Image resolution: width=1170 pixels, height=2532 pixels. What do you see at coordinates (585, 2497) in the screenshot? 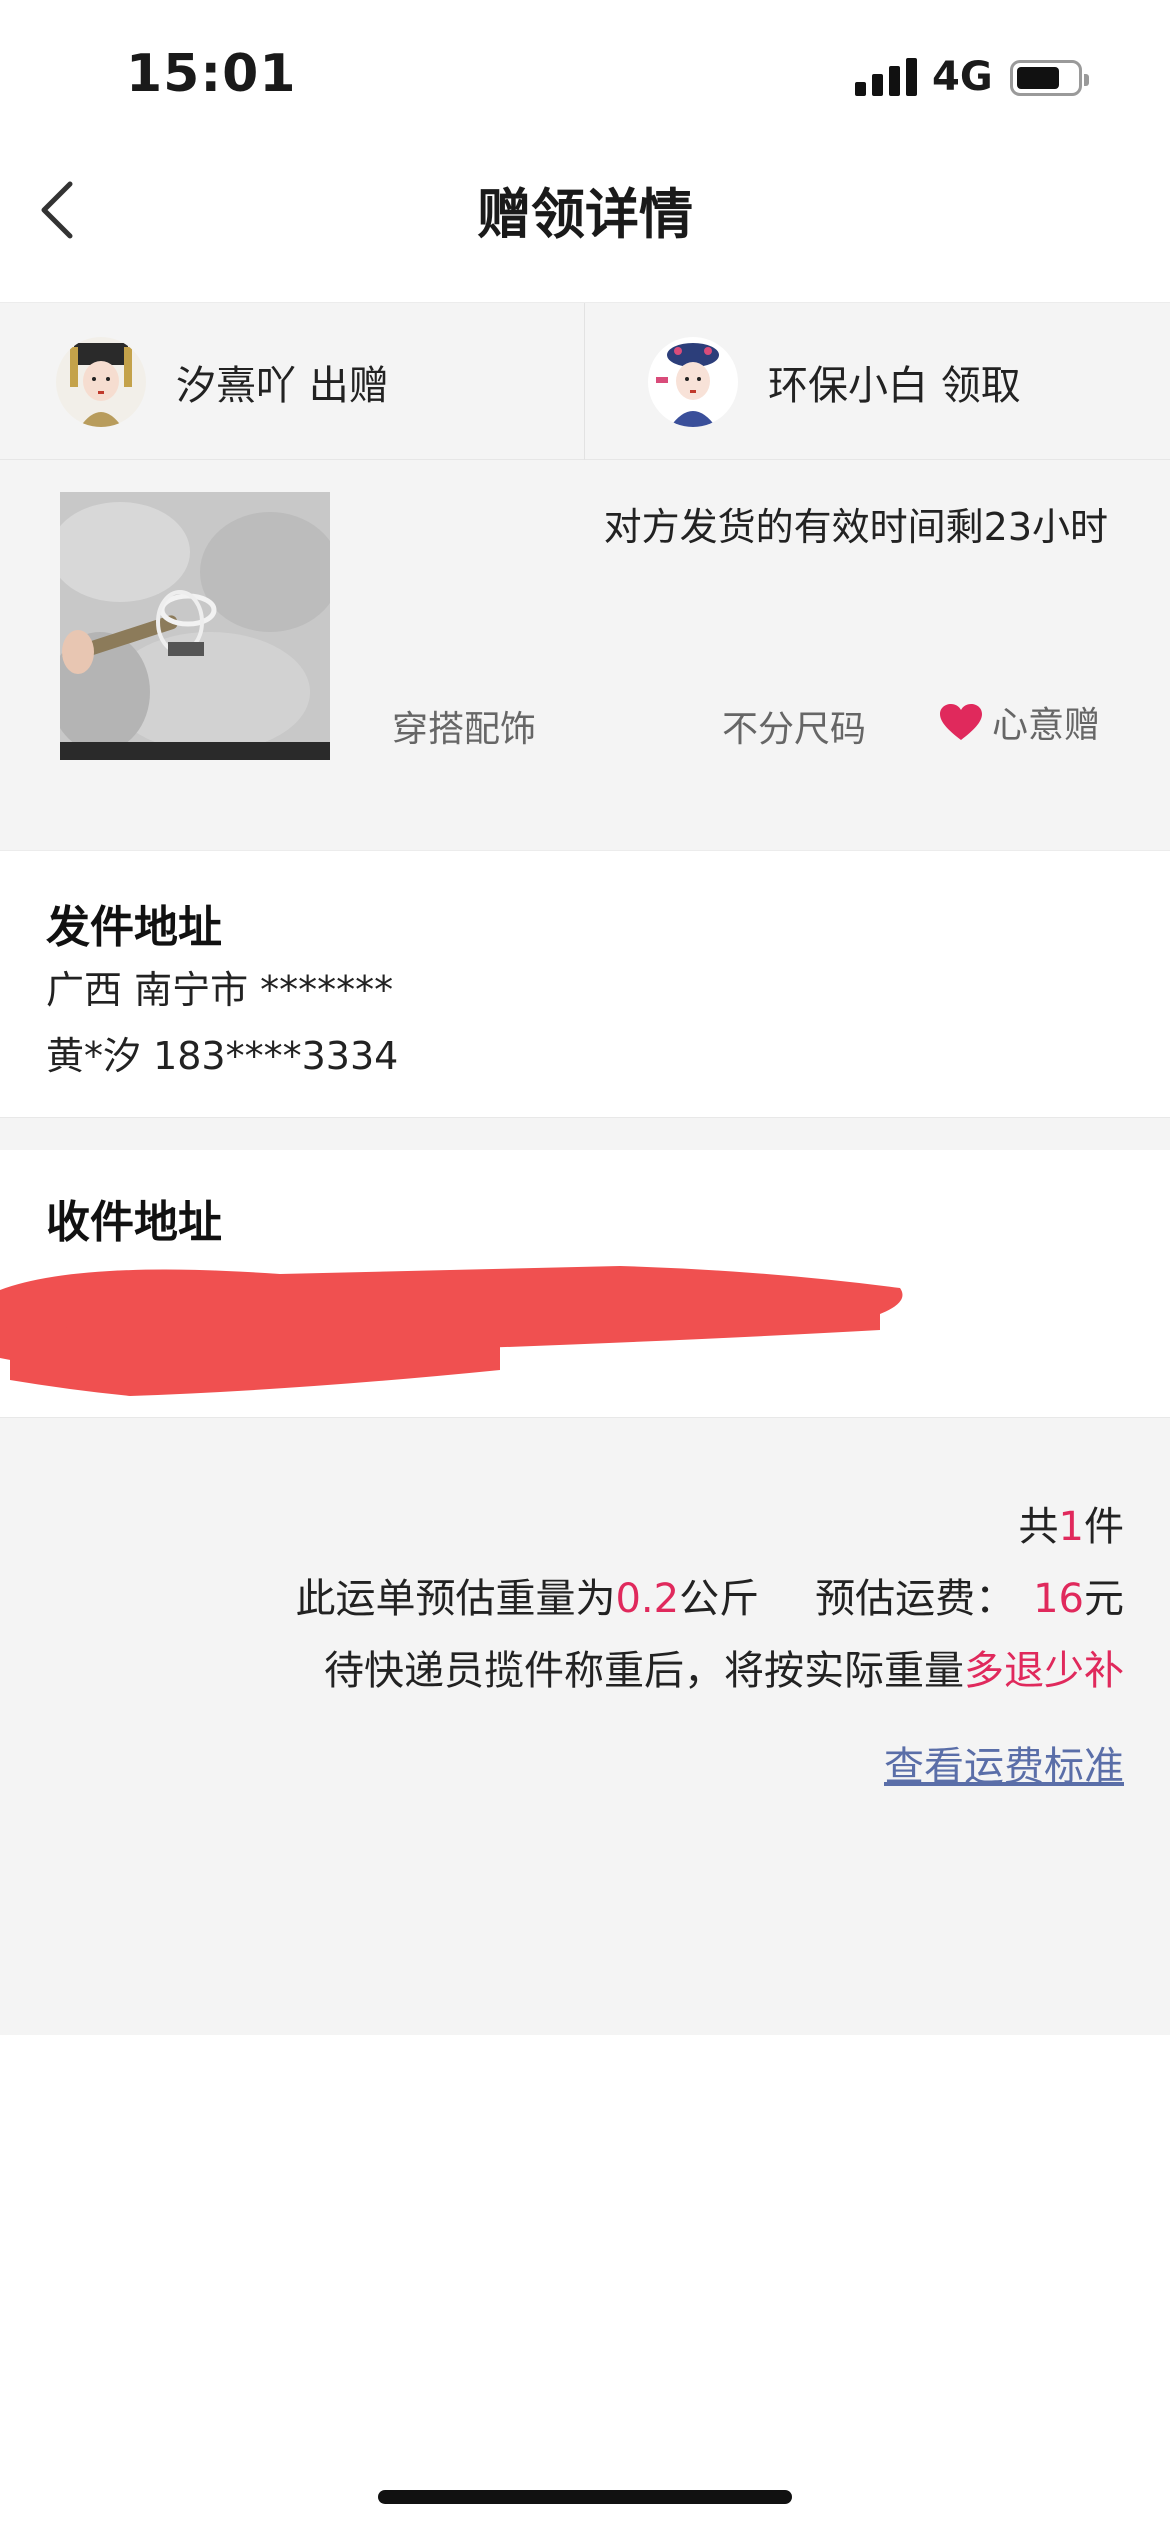
I see `home-indicator` at bounding box center [585, 2497].